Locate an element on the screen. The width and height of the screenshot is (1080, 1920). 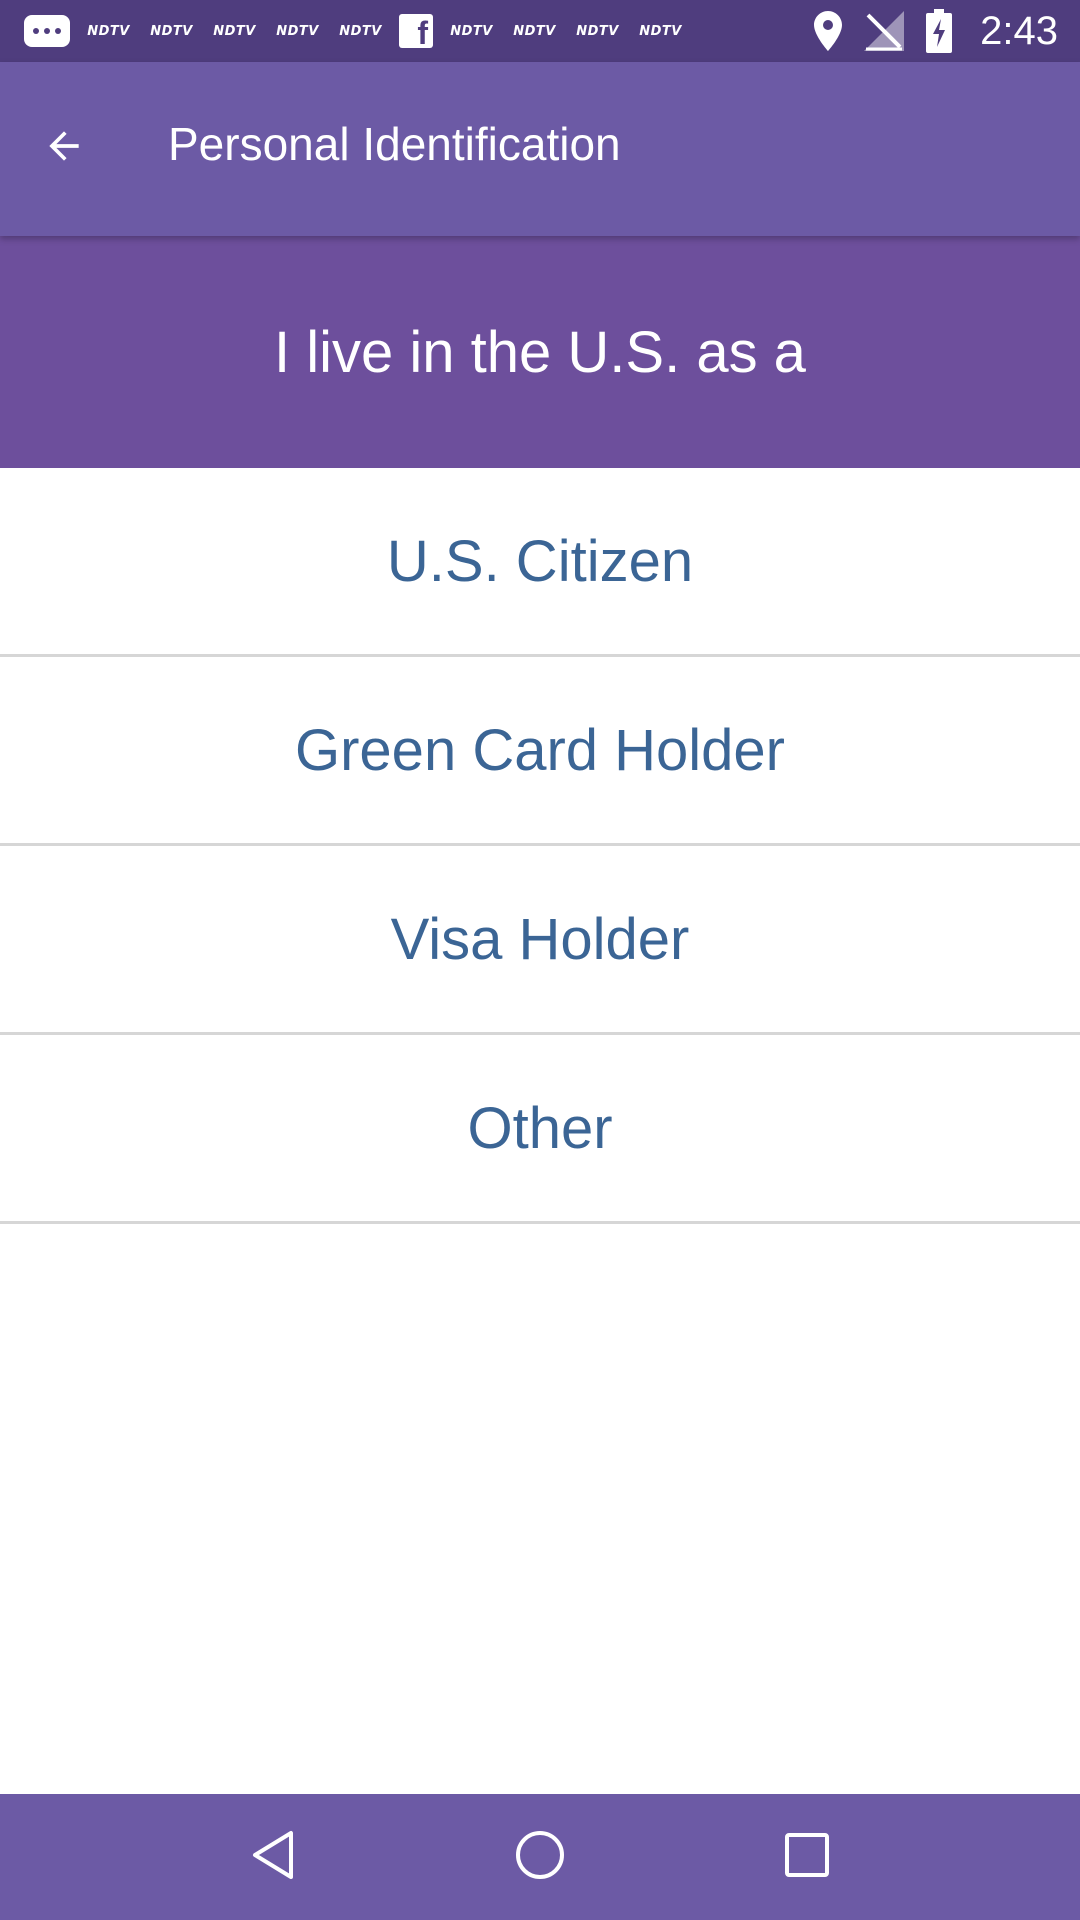
app-bar: Personal Identification is located at coordinates (540, 149).